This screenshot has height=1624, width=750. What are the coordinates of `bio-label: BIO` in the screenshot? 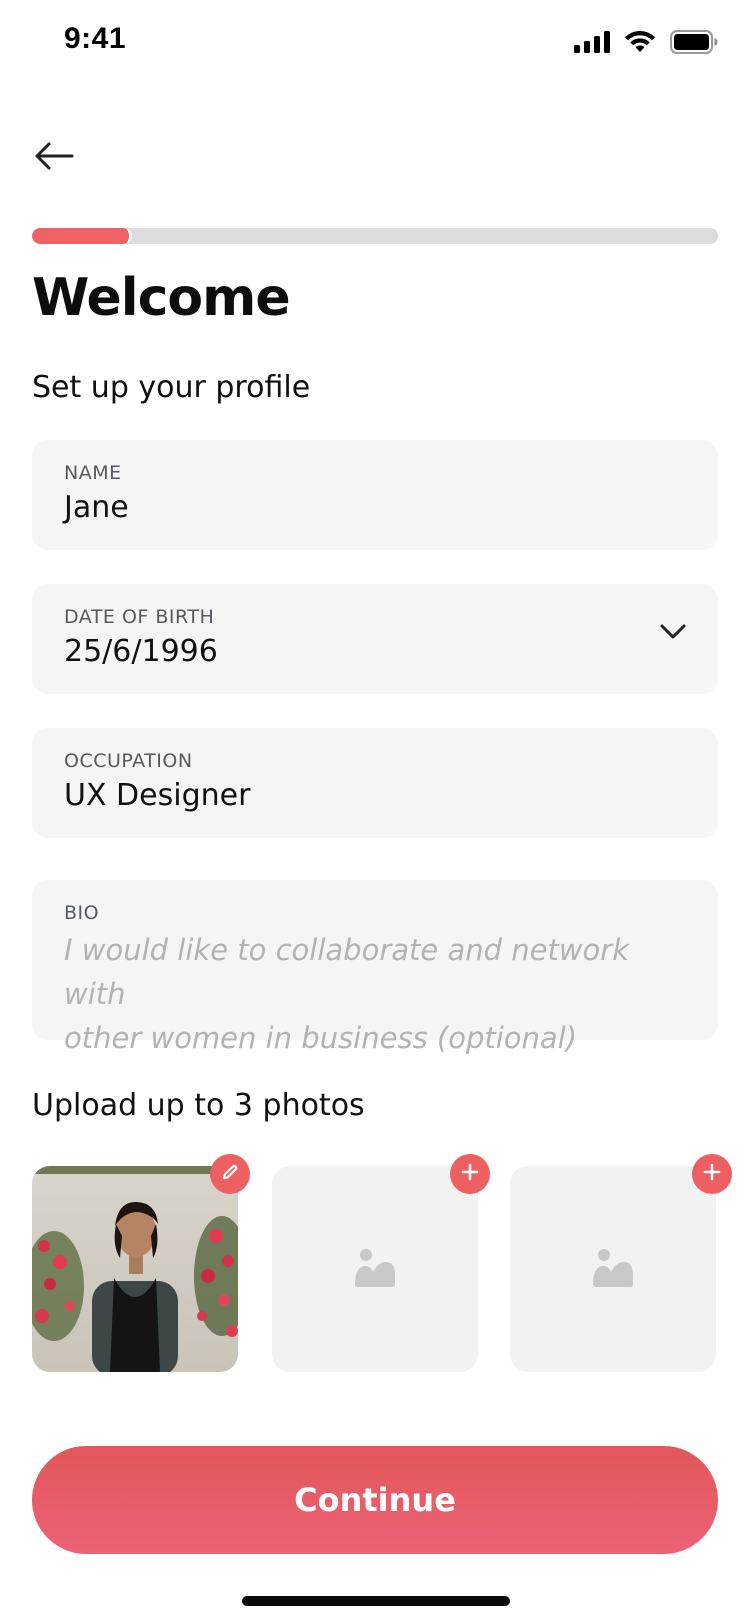 It's located at (82, 913).